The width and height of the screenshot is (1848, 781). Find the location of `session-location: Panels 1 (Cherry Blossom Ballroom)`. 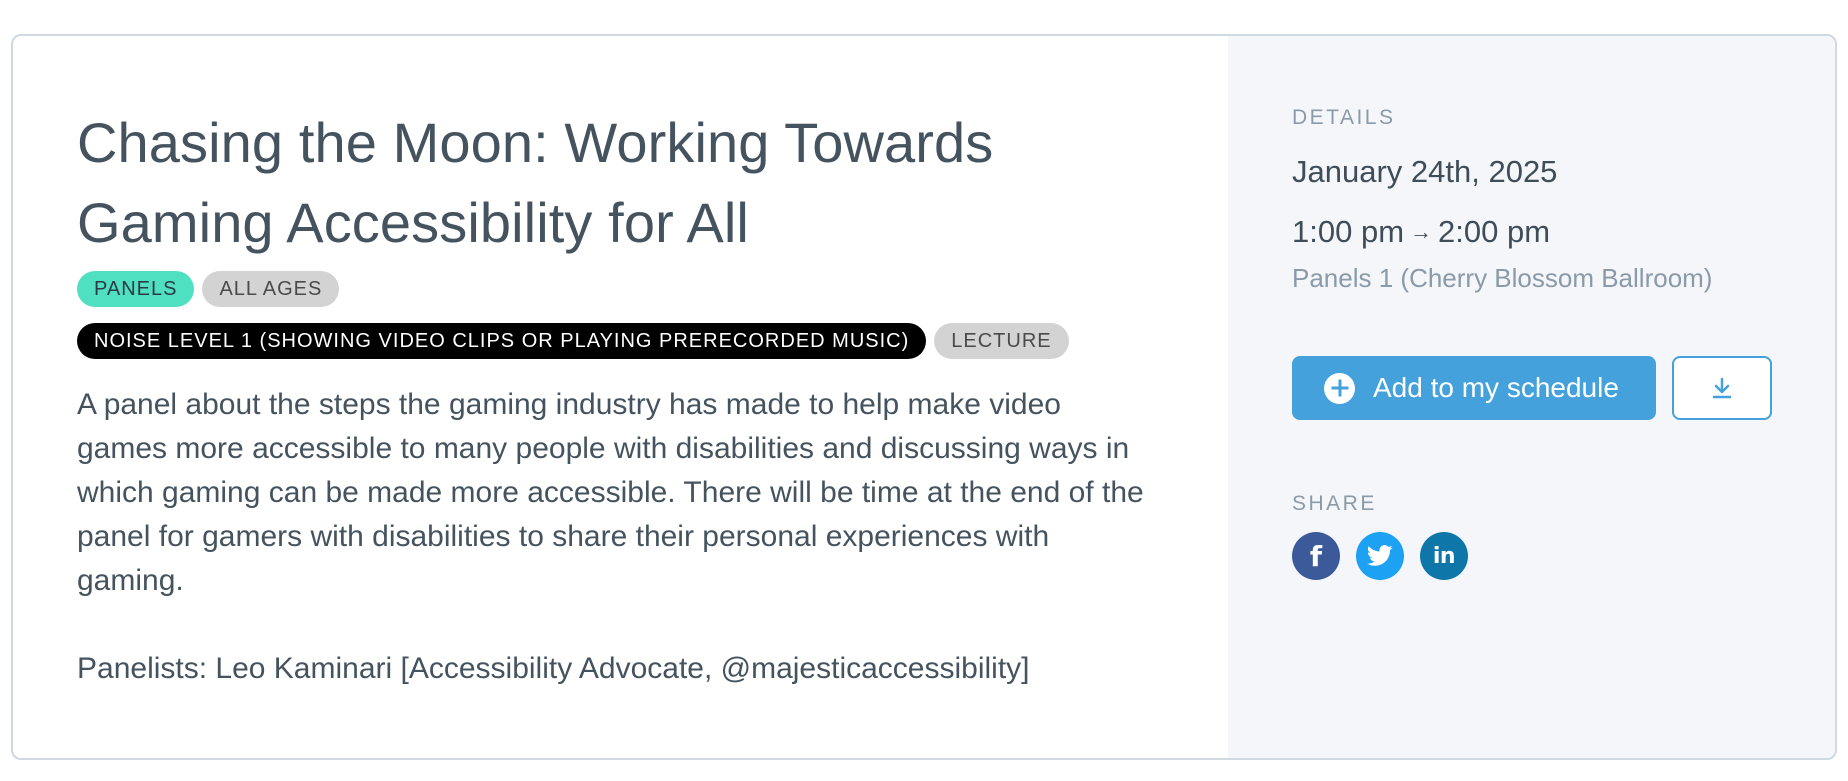

session-location: Panels 1 (Cherry Blossom Ballroom) is located at coordinates (1502, 278).